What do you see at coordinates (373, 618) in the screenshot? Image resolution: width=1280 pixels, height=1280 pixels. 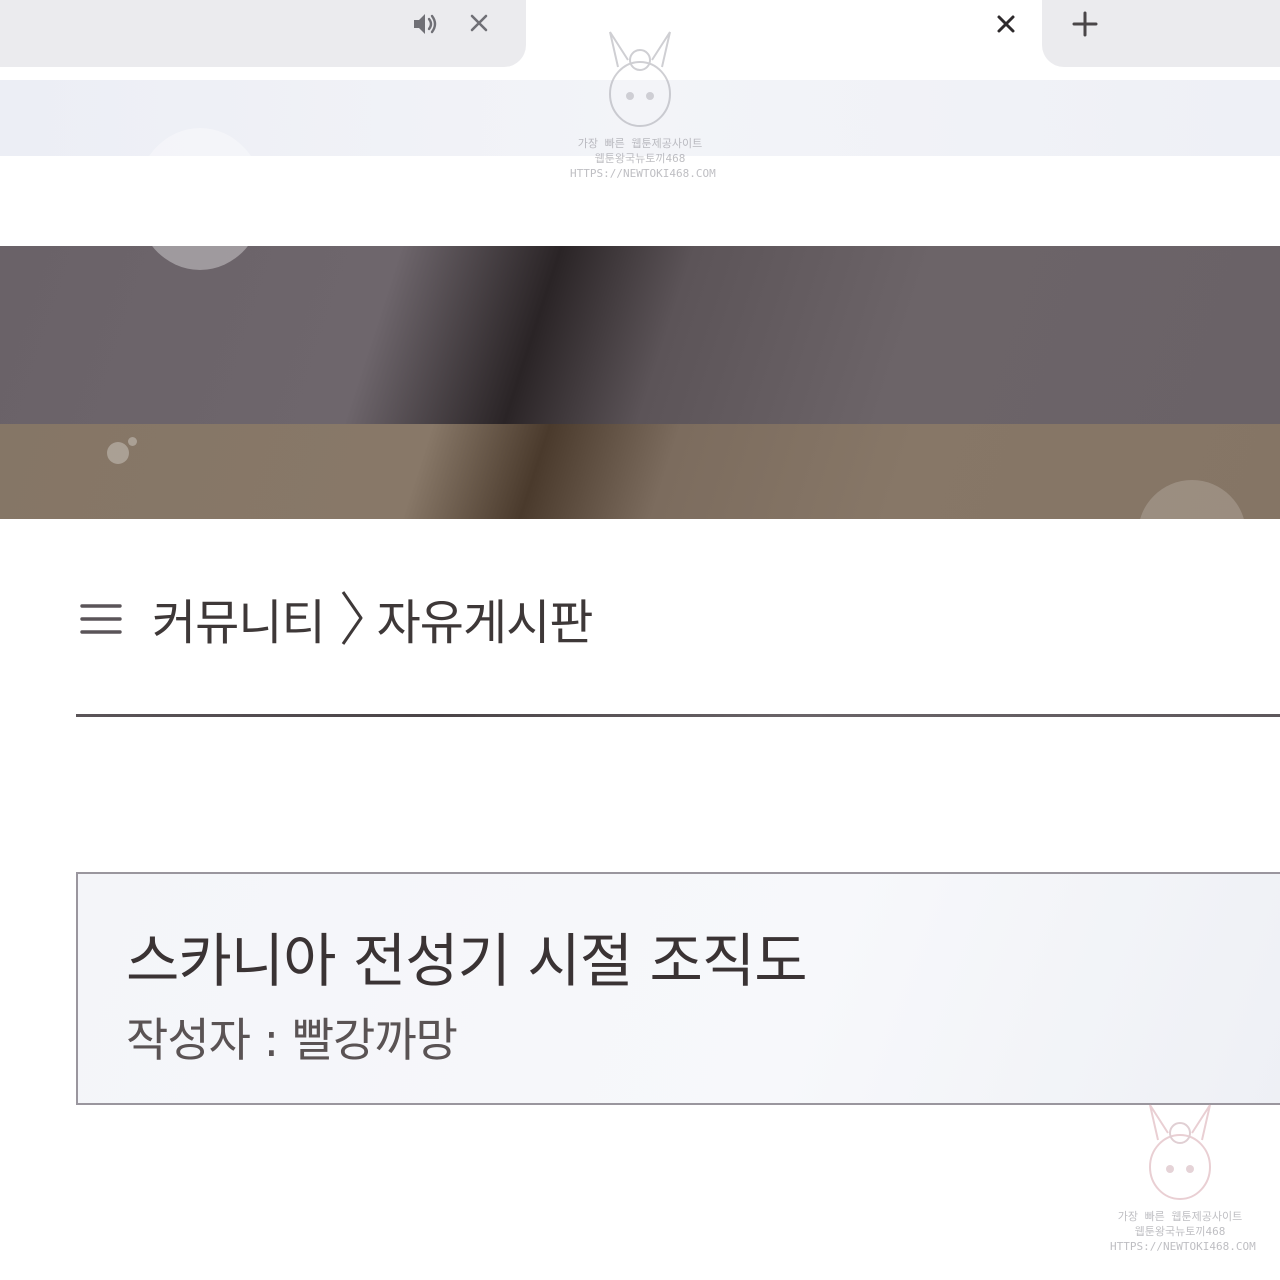 I see `breadcrumb: 커뮤니티 자유게시판` at bounding box center [373, 618].